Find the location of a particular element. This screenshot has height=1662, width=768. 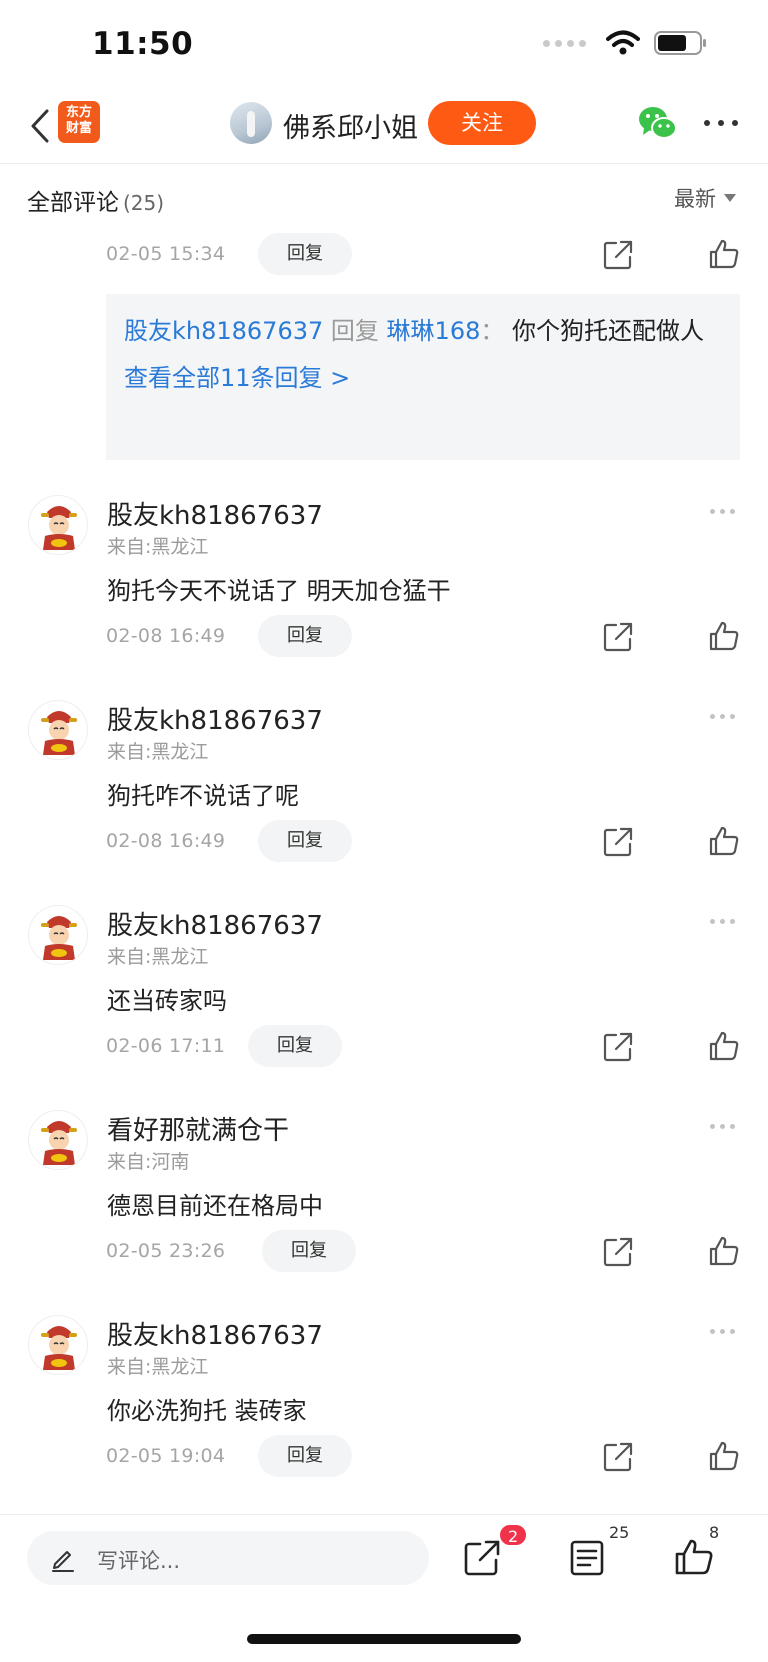

comment-date: 02-05 19:04 is located at coordinates (166, 1456).